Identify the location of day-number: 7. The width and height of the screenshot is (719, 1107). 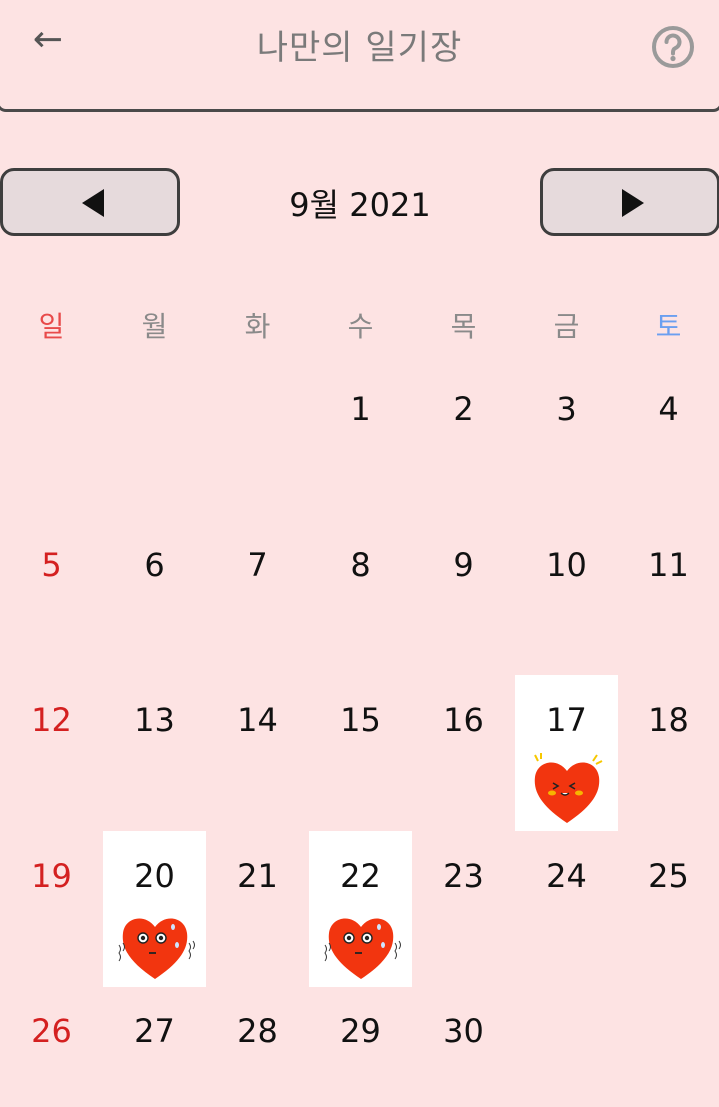
(257, 564).